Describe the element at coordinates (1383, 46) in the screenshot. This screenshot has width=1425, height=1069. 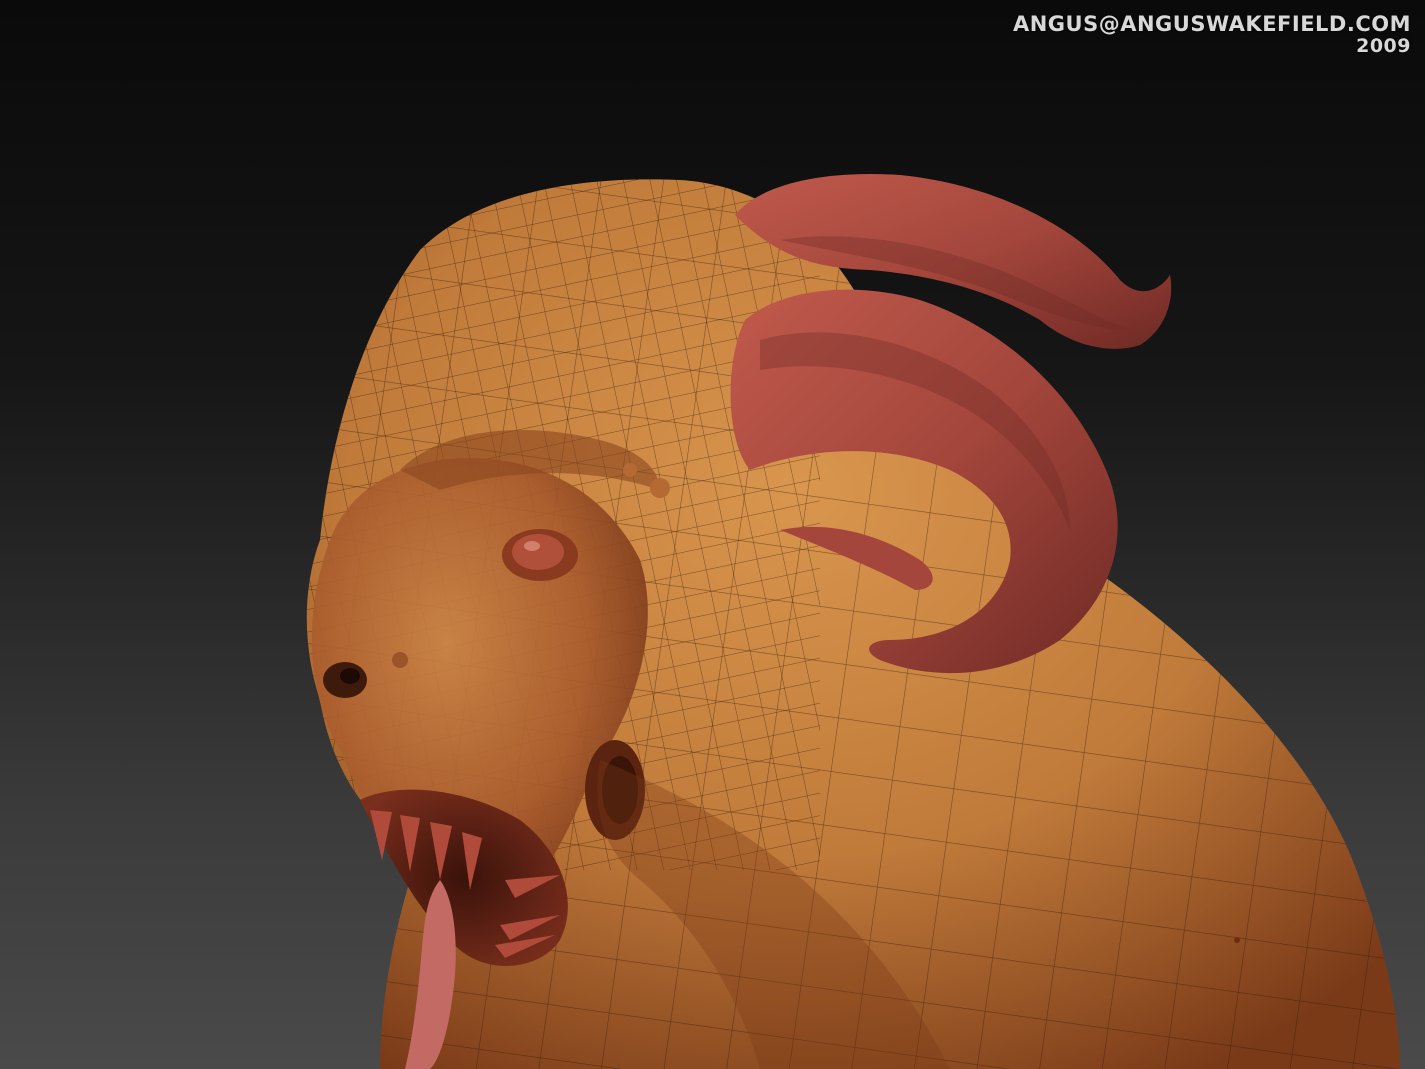
I see `credit-year: 2009` at that location.